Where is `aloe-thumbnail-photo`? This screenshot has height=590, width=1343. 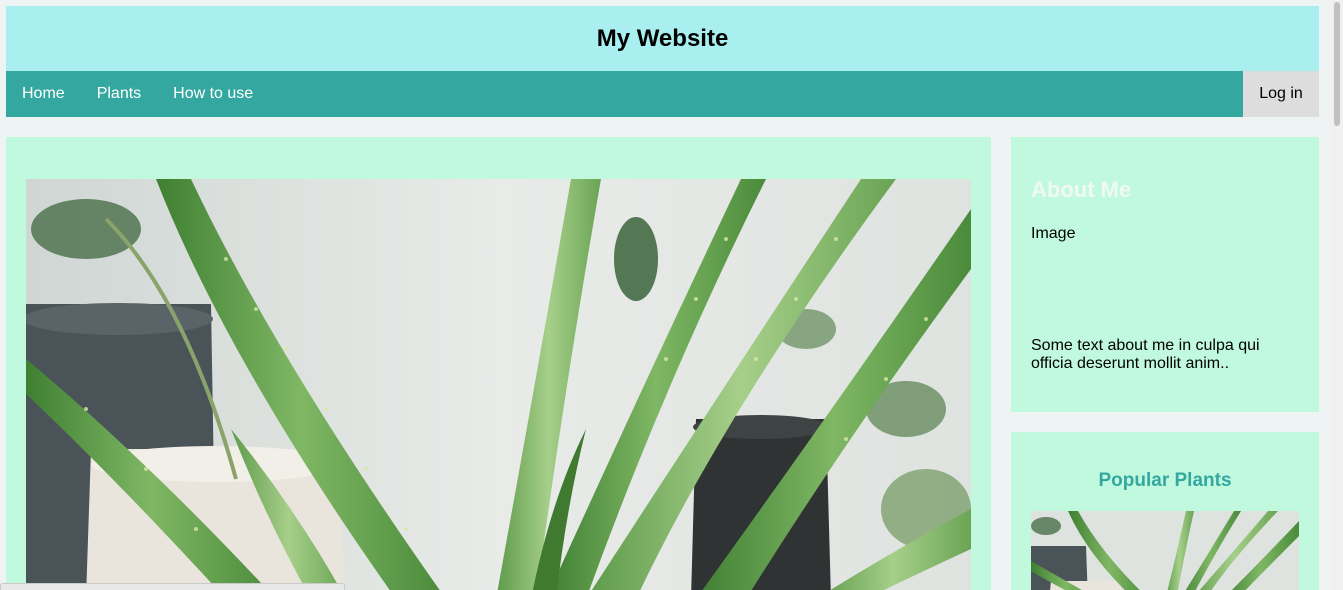
aloe-thumbnail-photo is located at coordinates (1165, 550).